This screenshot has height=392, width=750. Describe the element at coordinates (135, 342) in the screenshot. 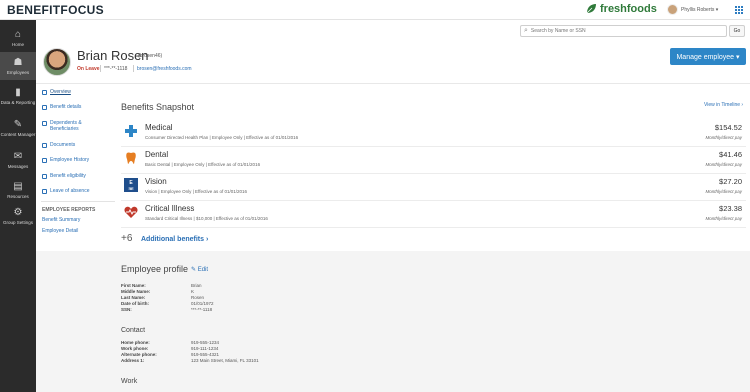

I see `field-label: Home phone:` at that location.